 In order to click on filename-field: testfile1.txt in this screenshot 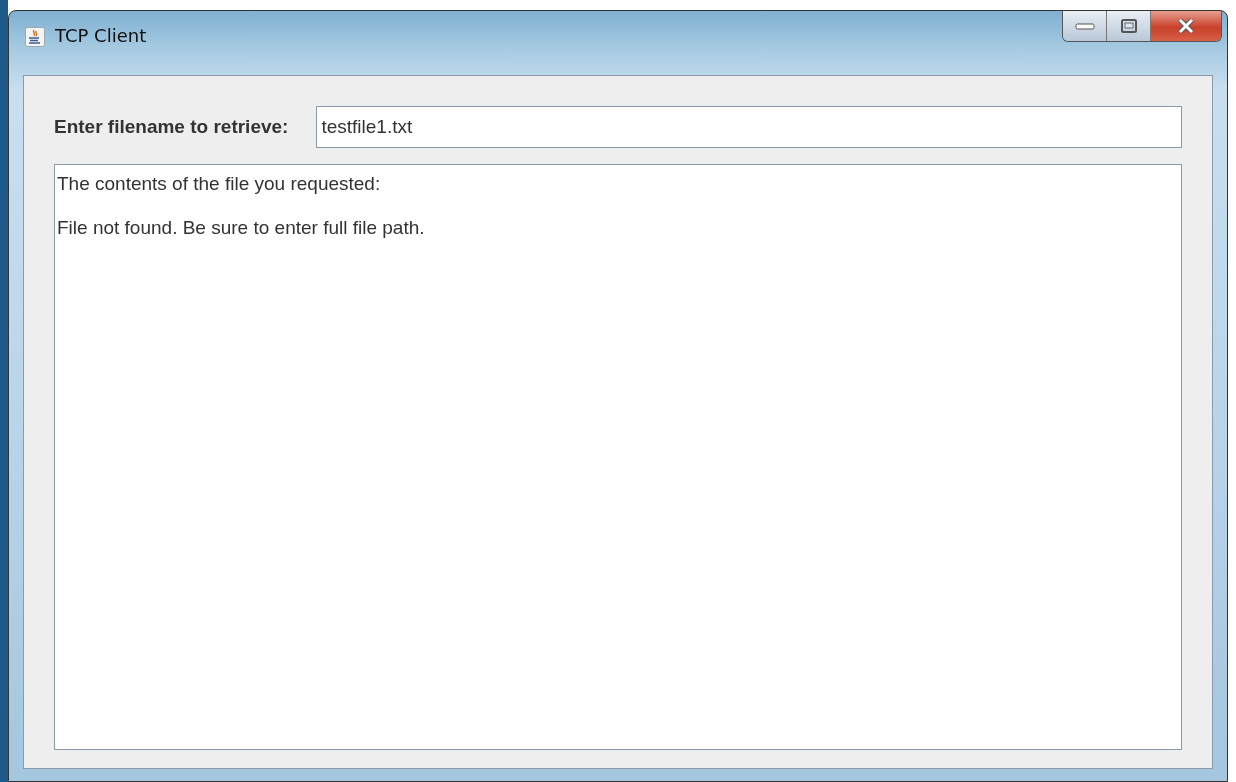, I will do `click(749, 127)`.